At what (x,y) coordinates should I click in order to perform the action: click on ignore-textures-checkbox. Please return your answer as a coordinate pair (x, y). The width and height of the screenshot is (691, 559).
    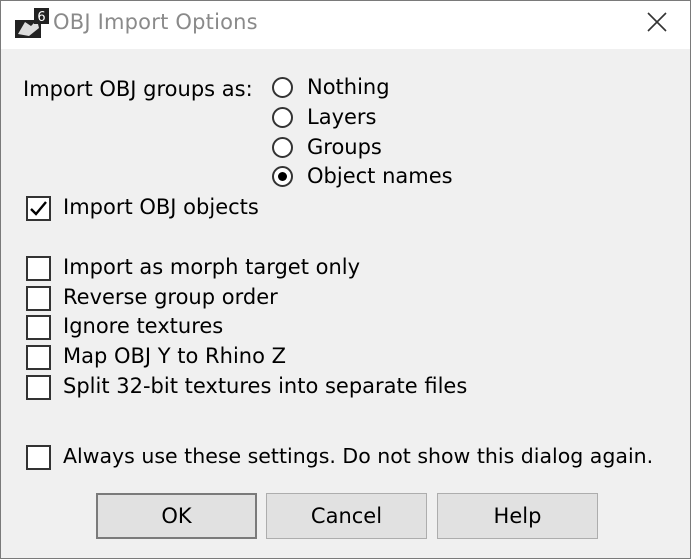
    Looking at the image, I should click on (38, 327).